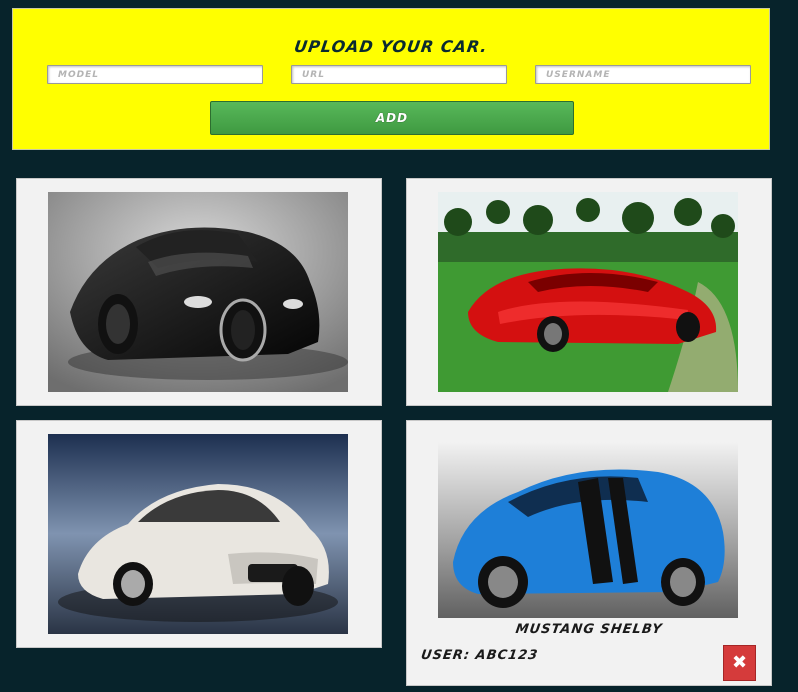  What do you see at coordinates (391, 46) in the screenshot?
I see `upload-title: Upload your car.` at bounding box center [391, 46].